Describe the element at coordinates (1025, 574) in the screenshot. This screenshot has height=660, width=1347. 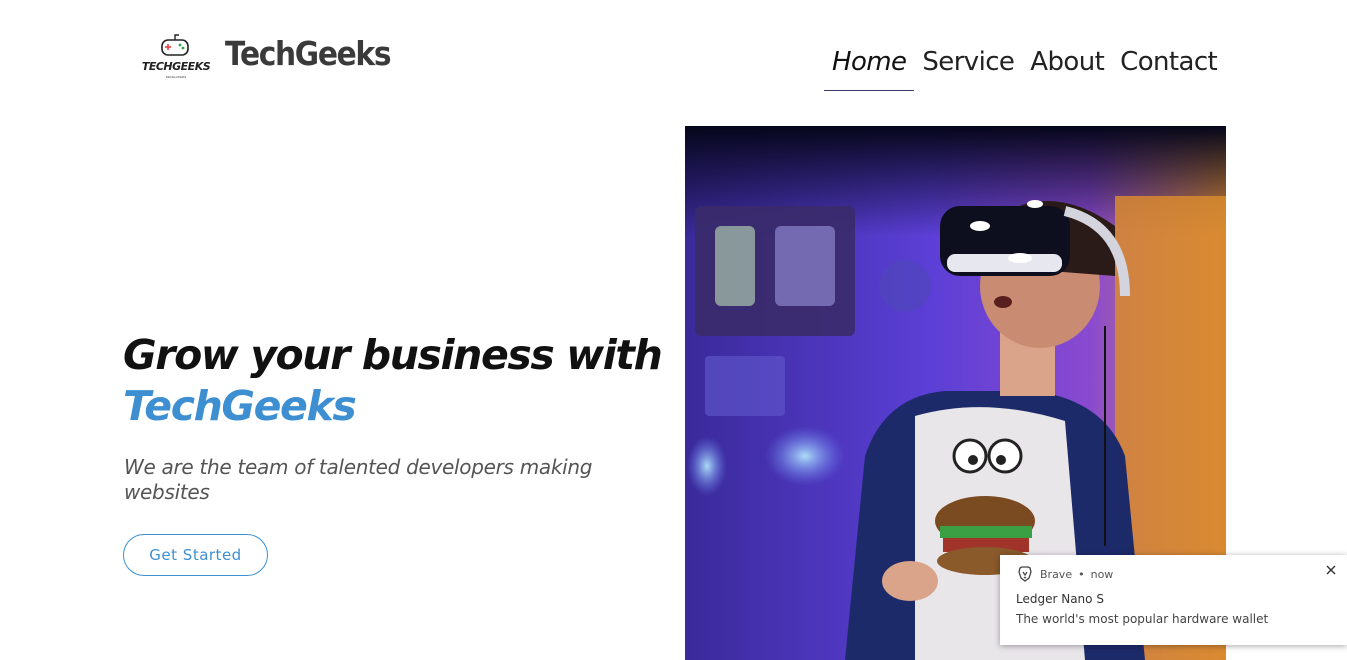
I see `brave-lion-icon` at that location.